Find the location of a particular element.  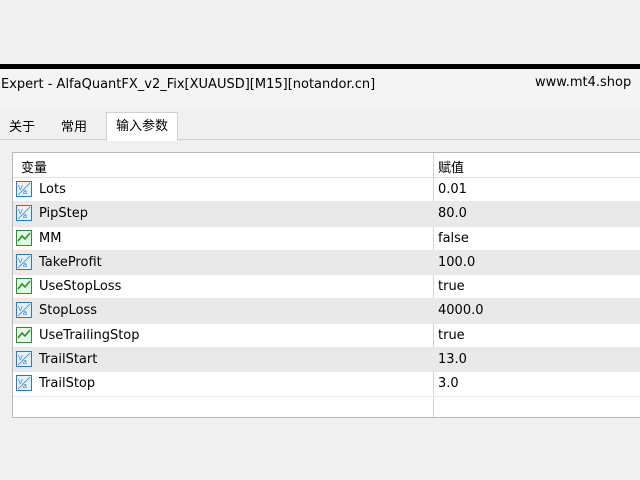

parameter-value: 80.0 is located at coordinates (452, 213).